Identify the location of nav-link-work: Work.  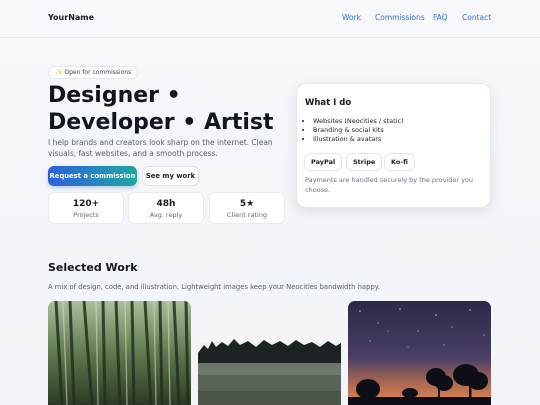
(351, 17).